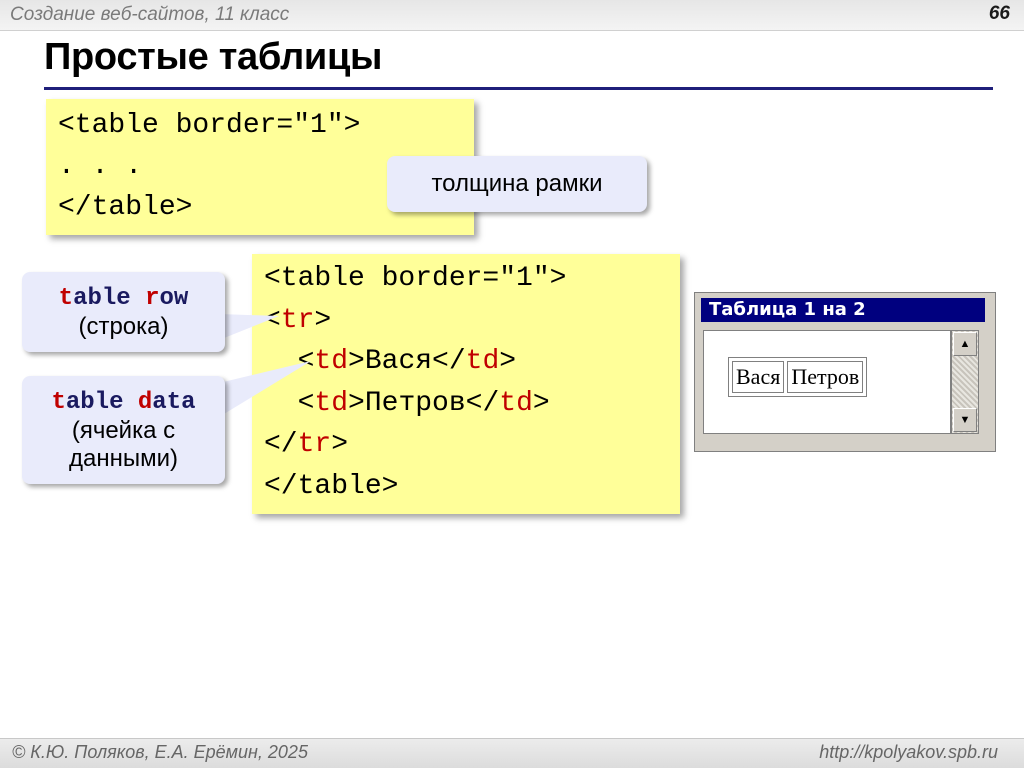 This screenshot has height=768, width=1024. What do you see at coordinates (123, 298) in the screenshot?
I see `callout-row-term: table row` at bounding box center [123, 298].